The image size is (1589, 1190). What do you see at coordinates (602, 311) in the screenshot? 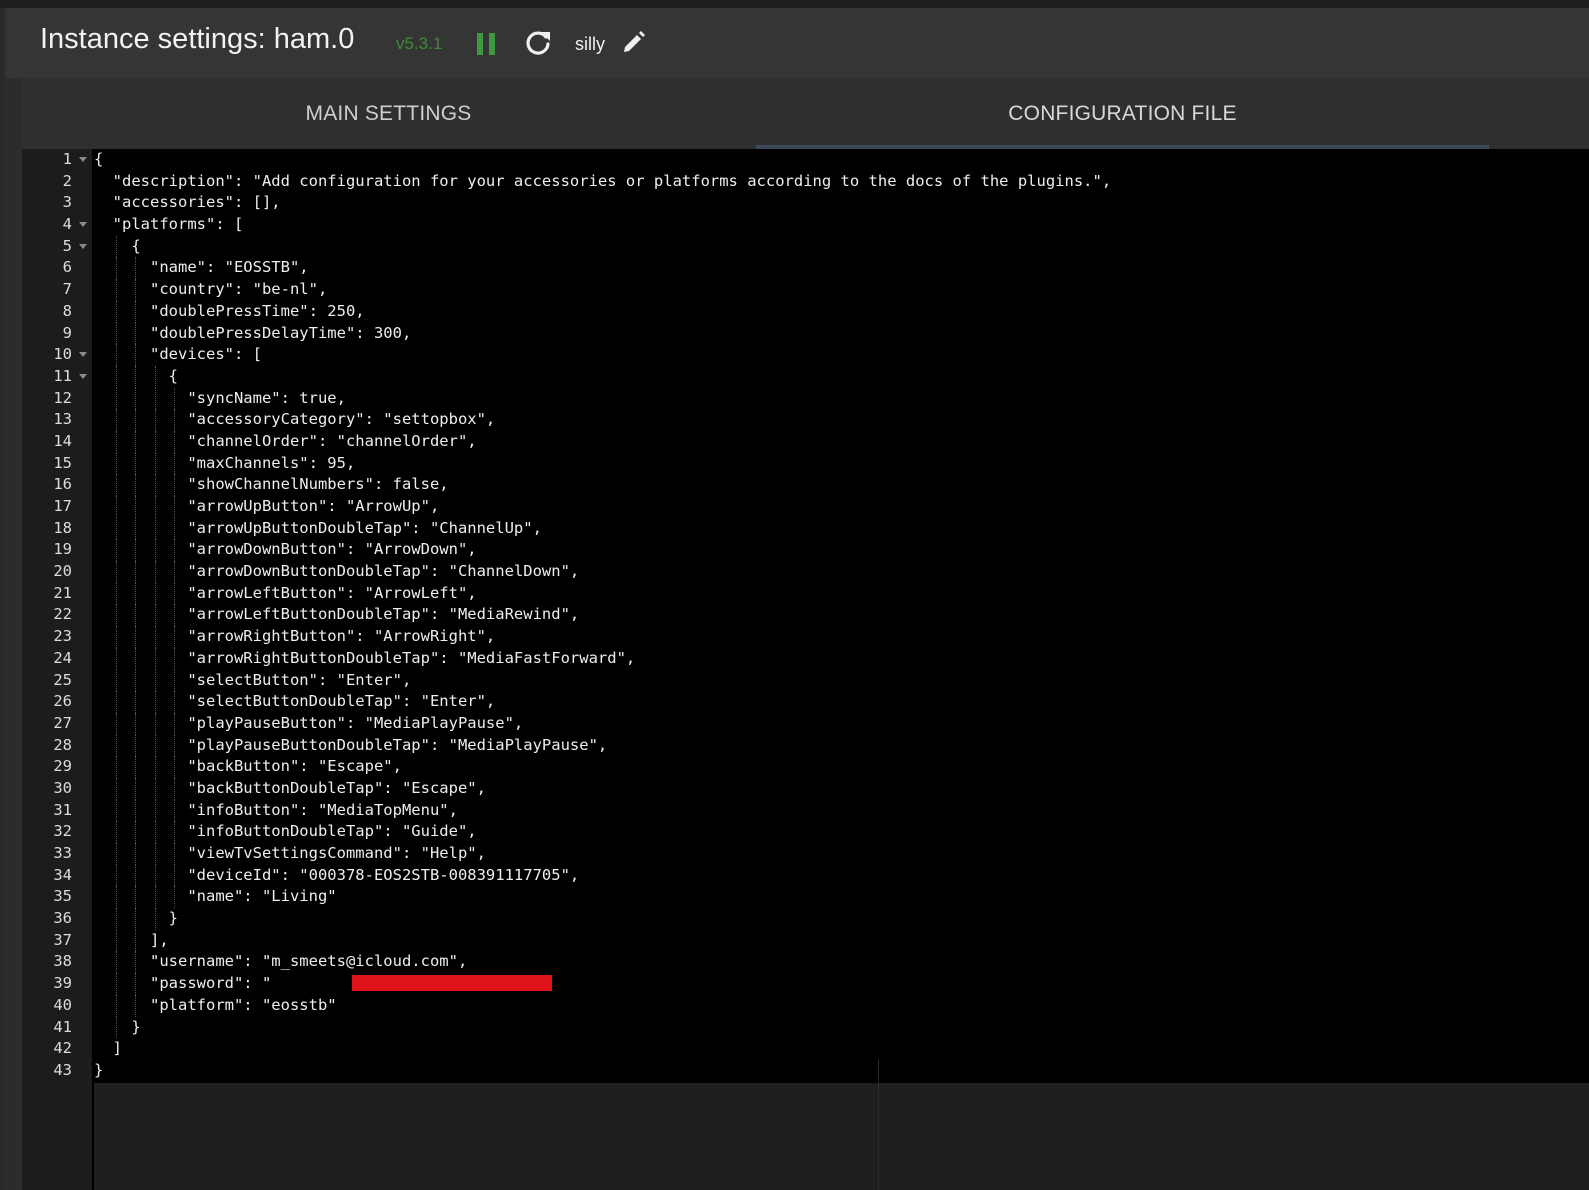
I see `code-line: "doublePressTime": 250,` at bounding box center [602, 311].